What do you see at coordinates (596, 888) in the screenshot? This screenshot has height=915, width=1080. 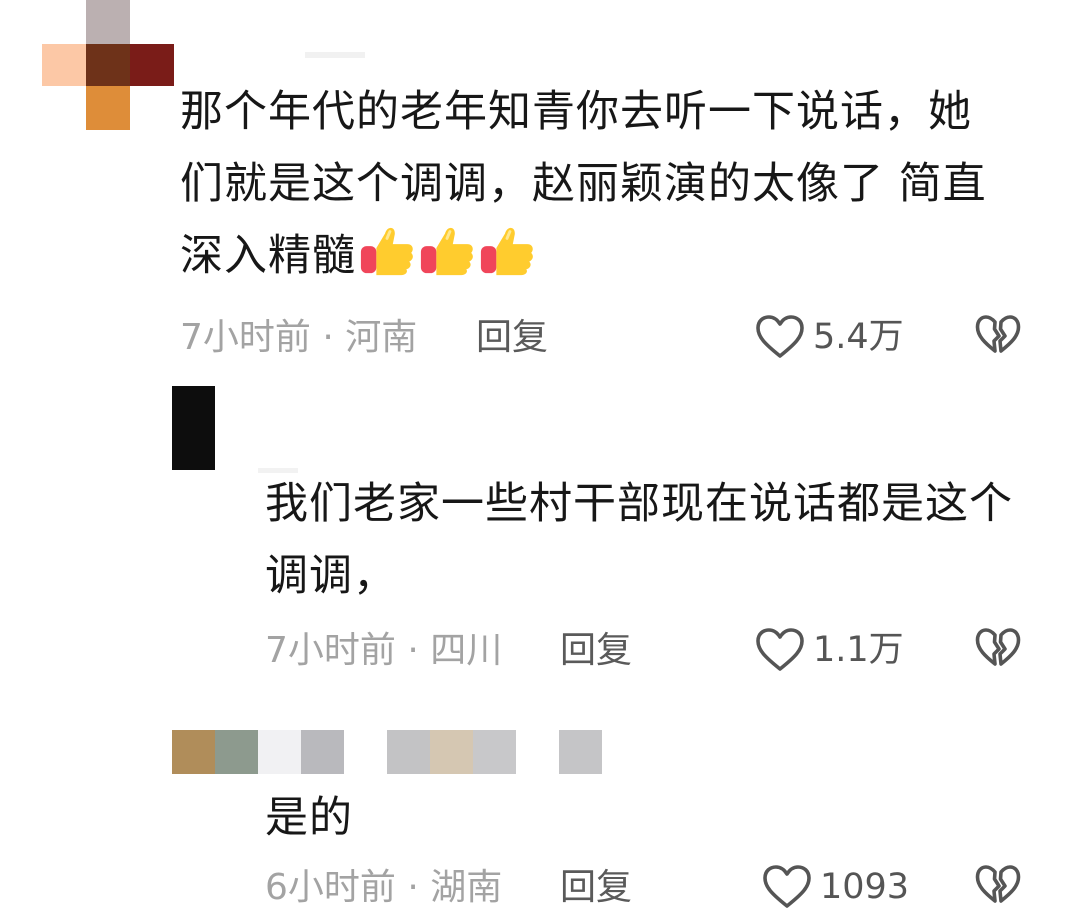 I see `comment-3-reply-button: 回复` at bounding box center [596, 888].